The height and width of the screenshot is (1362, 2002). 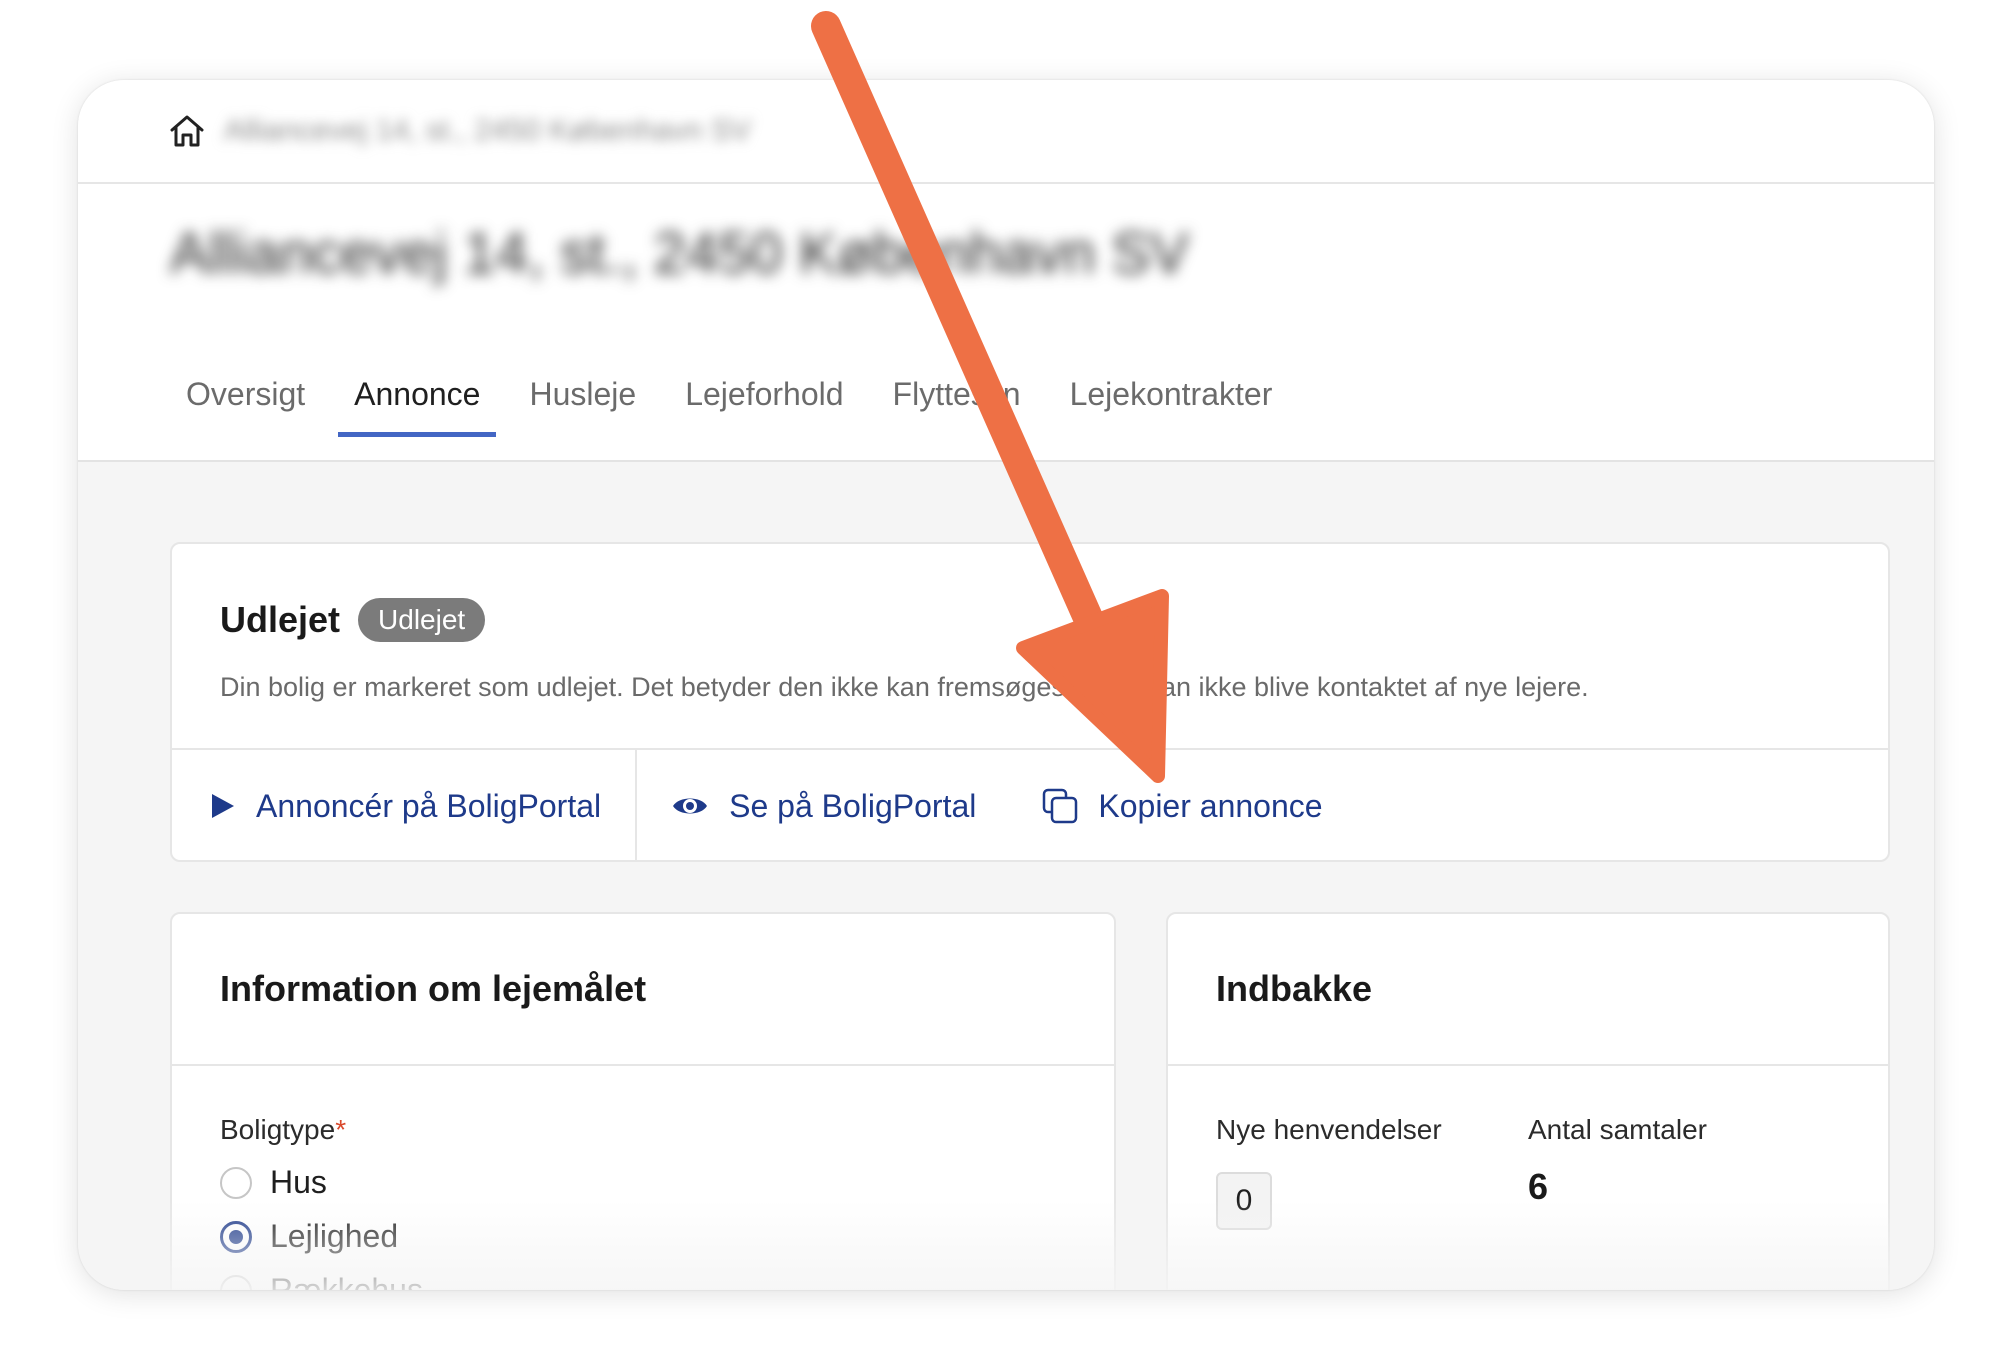 I want to click on view-label: Se på BoligPortal, so click(x=853, y=805).